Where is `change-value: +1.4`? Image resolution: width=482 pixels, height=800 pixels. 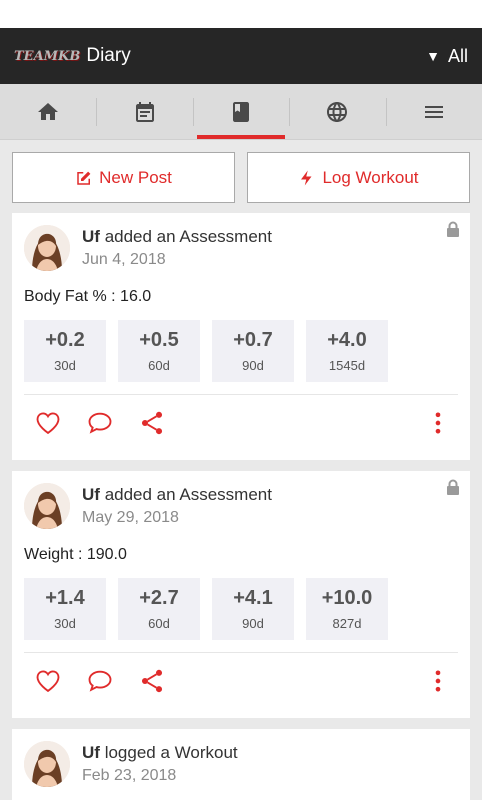 change-value: +1.4 is located at coordinates (65, 598).